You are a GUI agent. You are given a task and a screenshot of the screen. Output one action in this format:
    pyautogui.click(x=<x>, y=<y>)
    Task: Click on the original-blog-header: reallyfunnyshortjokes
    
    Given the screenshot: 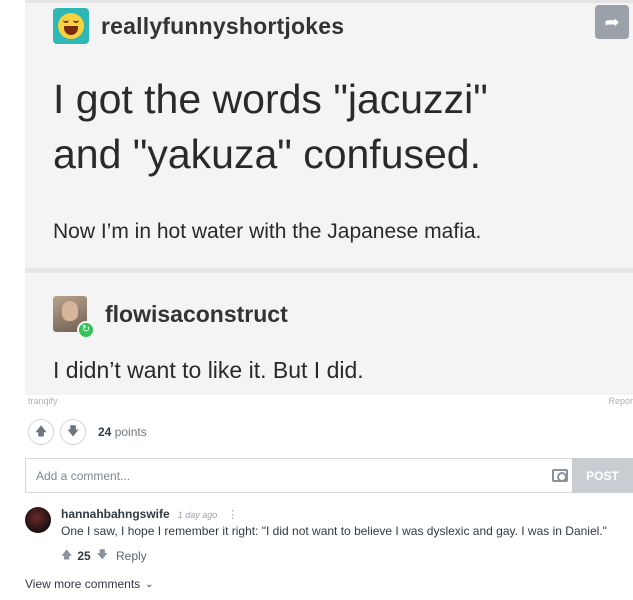 What is the action you would take?
    pyautogui.click(x=198, y=26)
    